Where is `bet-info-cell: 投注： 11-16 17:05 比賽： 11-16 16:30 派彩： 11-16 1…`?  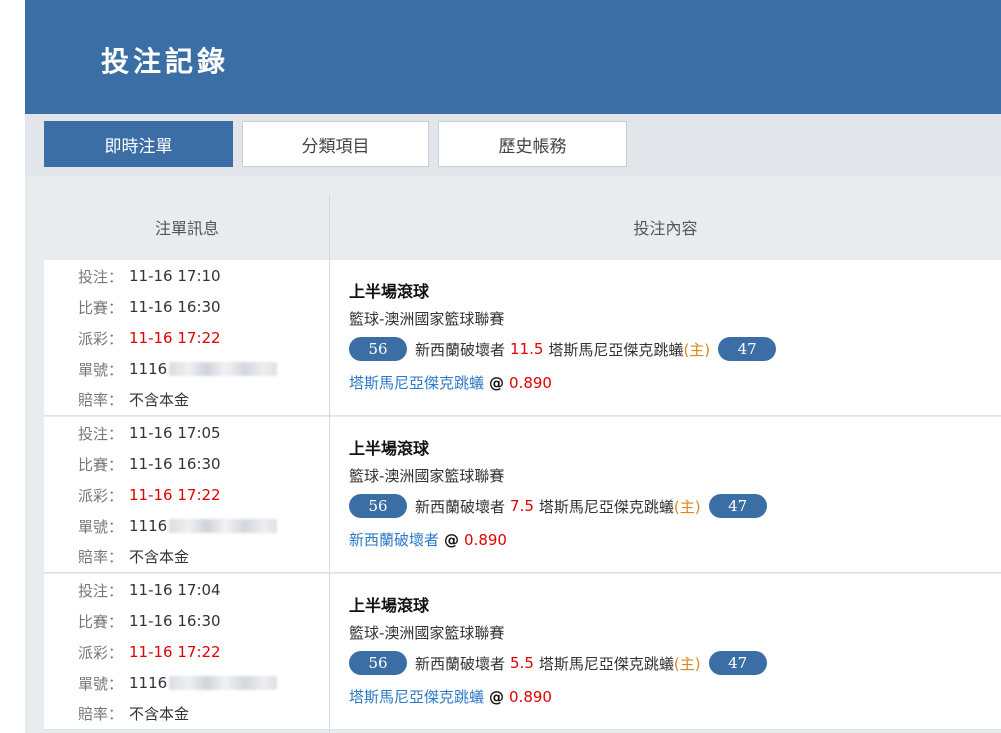 bet-info-cell: 投注： 11-16 17:05 比賽： 11-16 16:30 派彩： 11-16 1… is located at coordinates (187, 495).